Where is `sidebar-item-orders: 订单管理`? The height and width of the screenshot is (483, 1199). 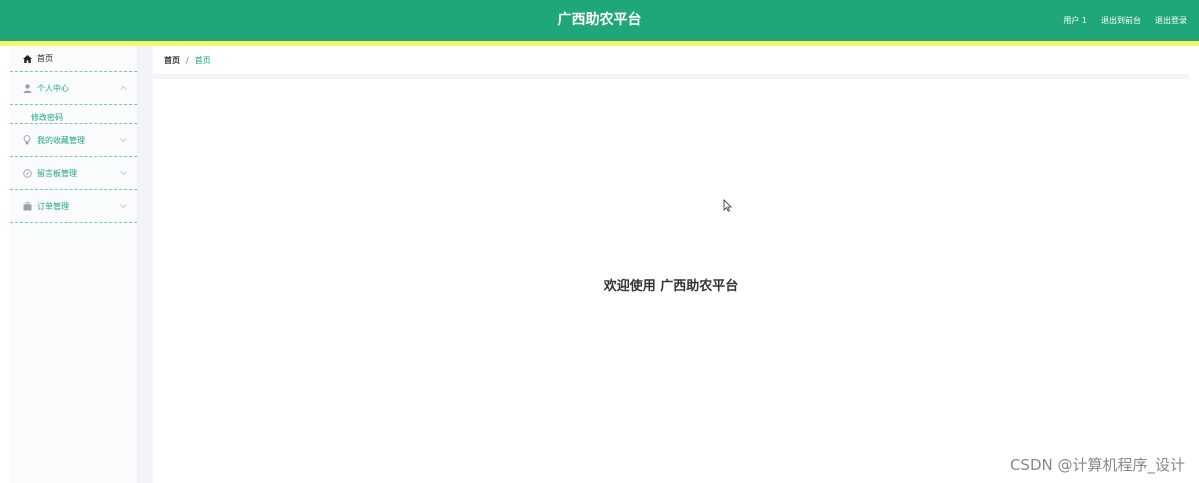 sidebar-item-orders: 订单管理 is located at coordinates (73, 206).